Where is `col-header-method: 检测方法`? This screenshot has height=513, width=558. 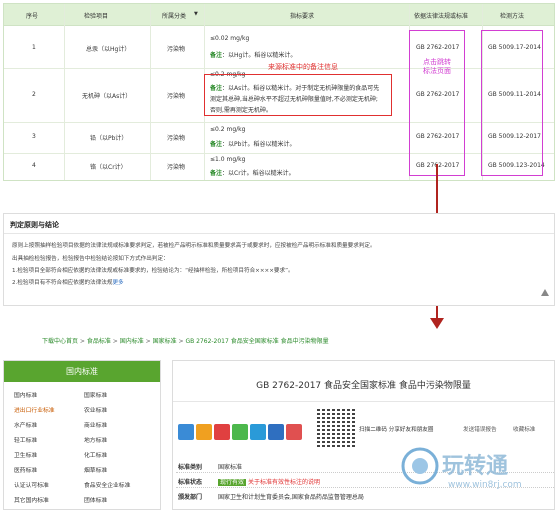
col-header-method: 检测方法 is located at coordinates (512, 16).